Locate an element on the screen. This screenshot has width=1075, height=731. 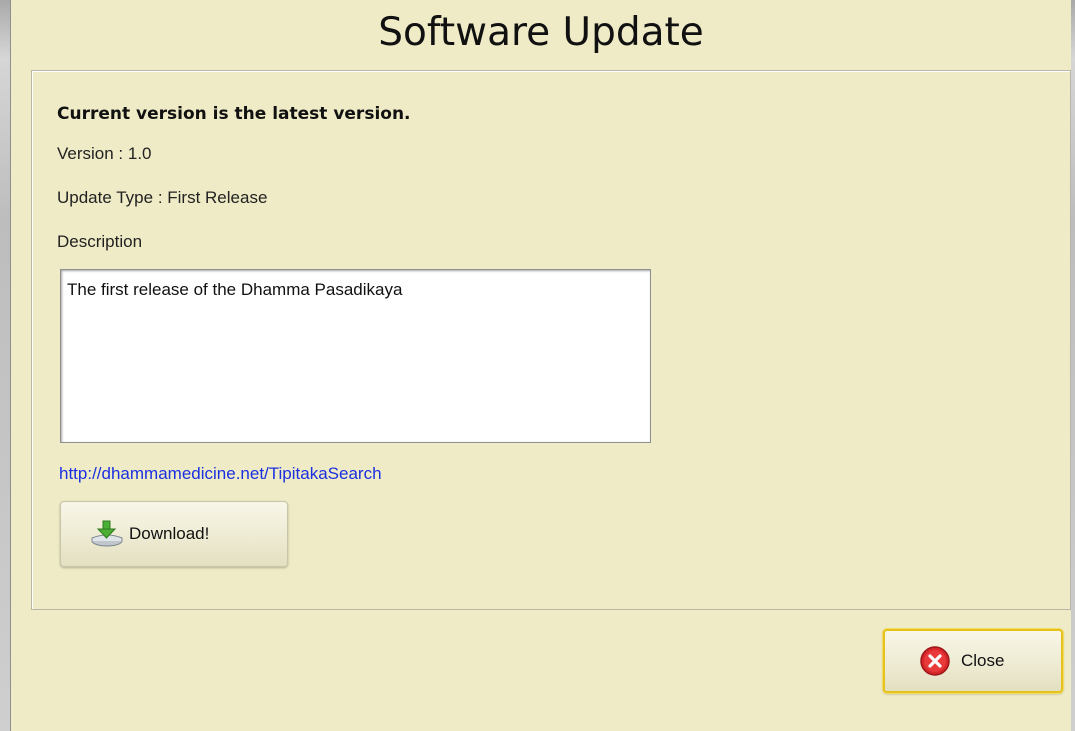
close-button-label: Close is located at coordinates (983, 660).